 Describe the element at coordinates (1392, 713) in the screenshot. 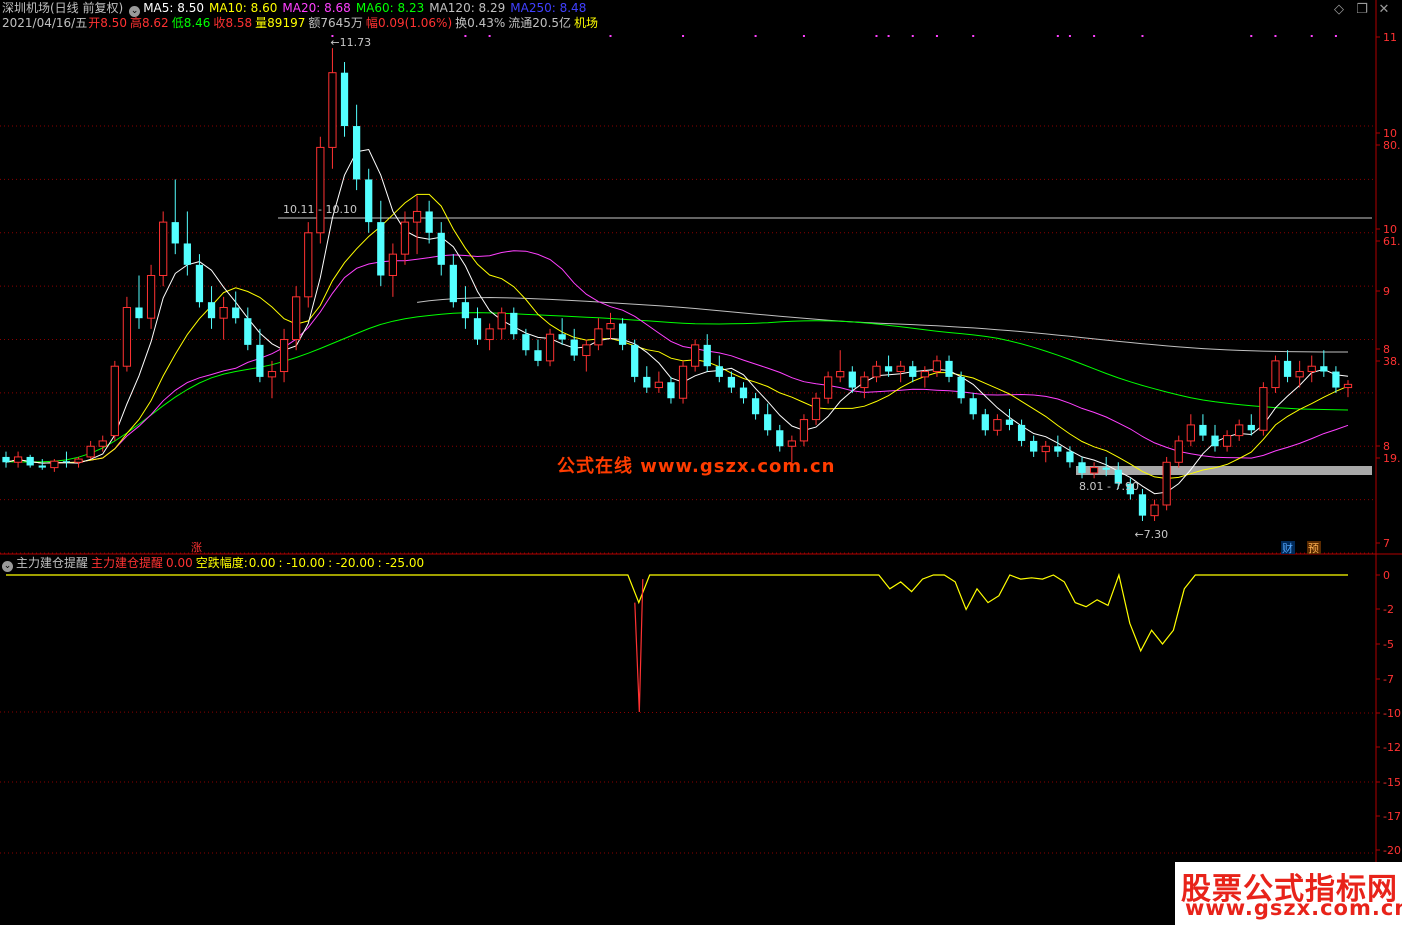

I see `sub-tick-label: -10` at that location.